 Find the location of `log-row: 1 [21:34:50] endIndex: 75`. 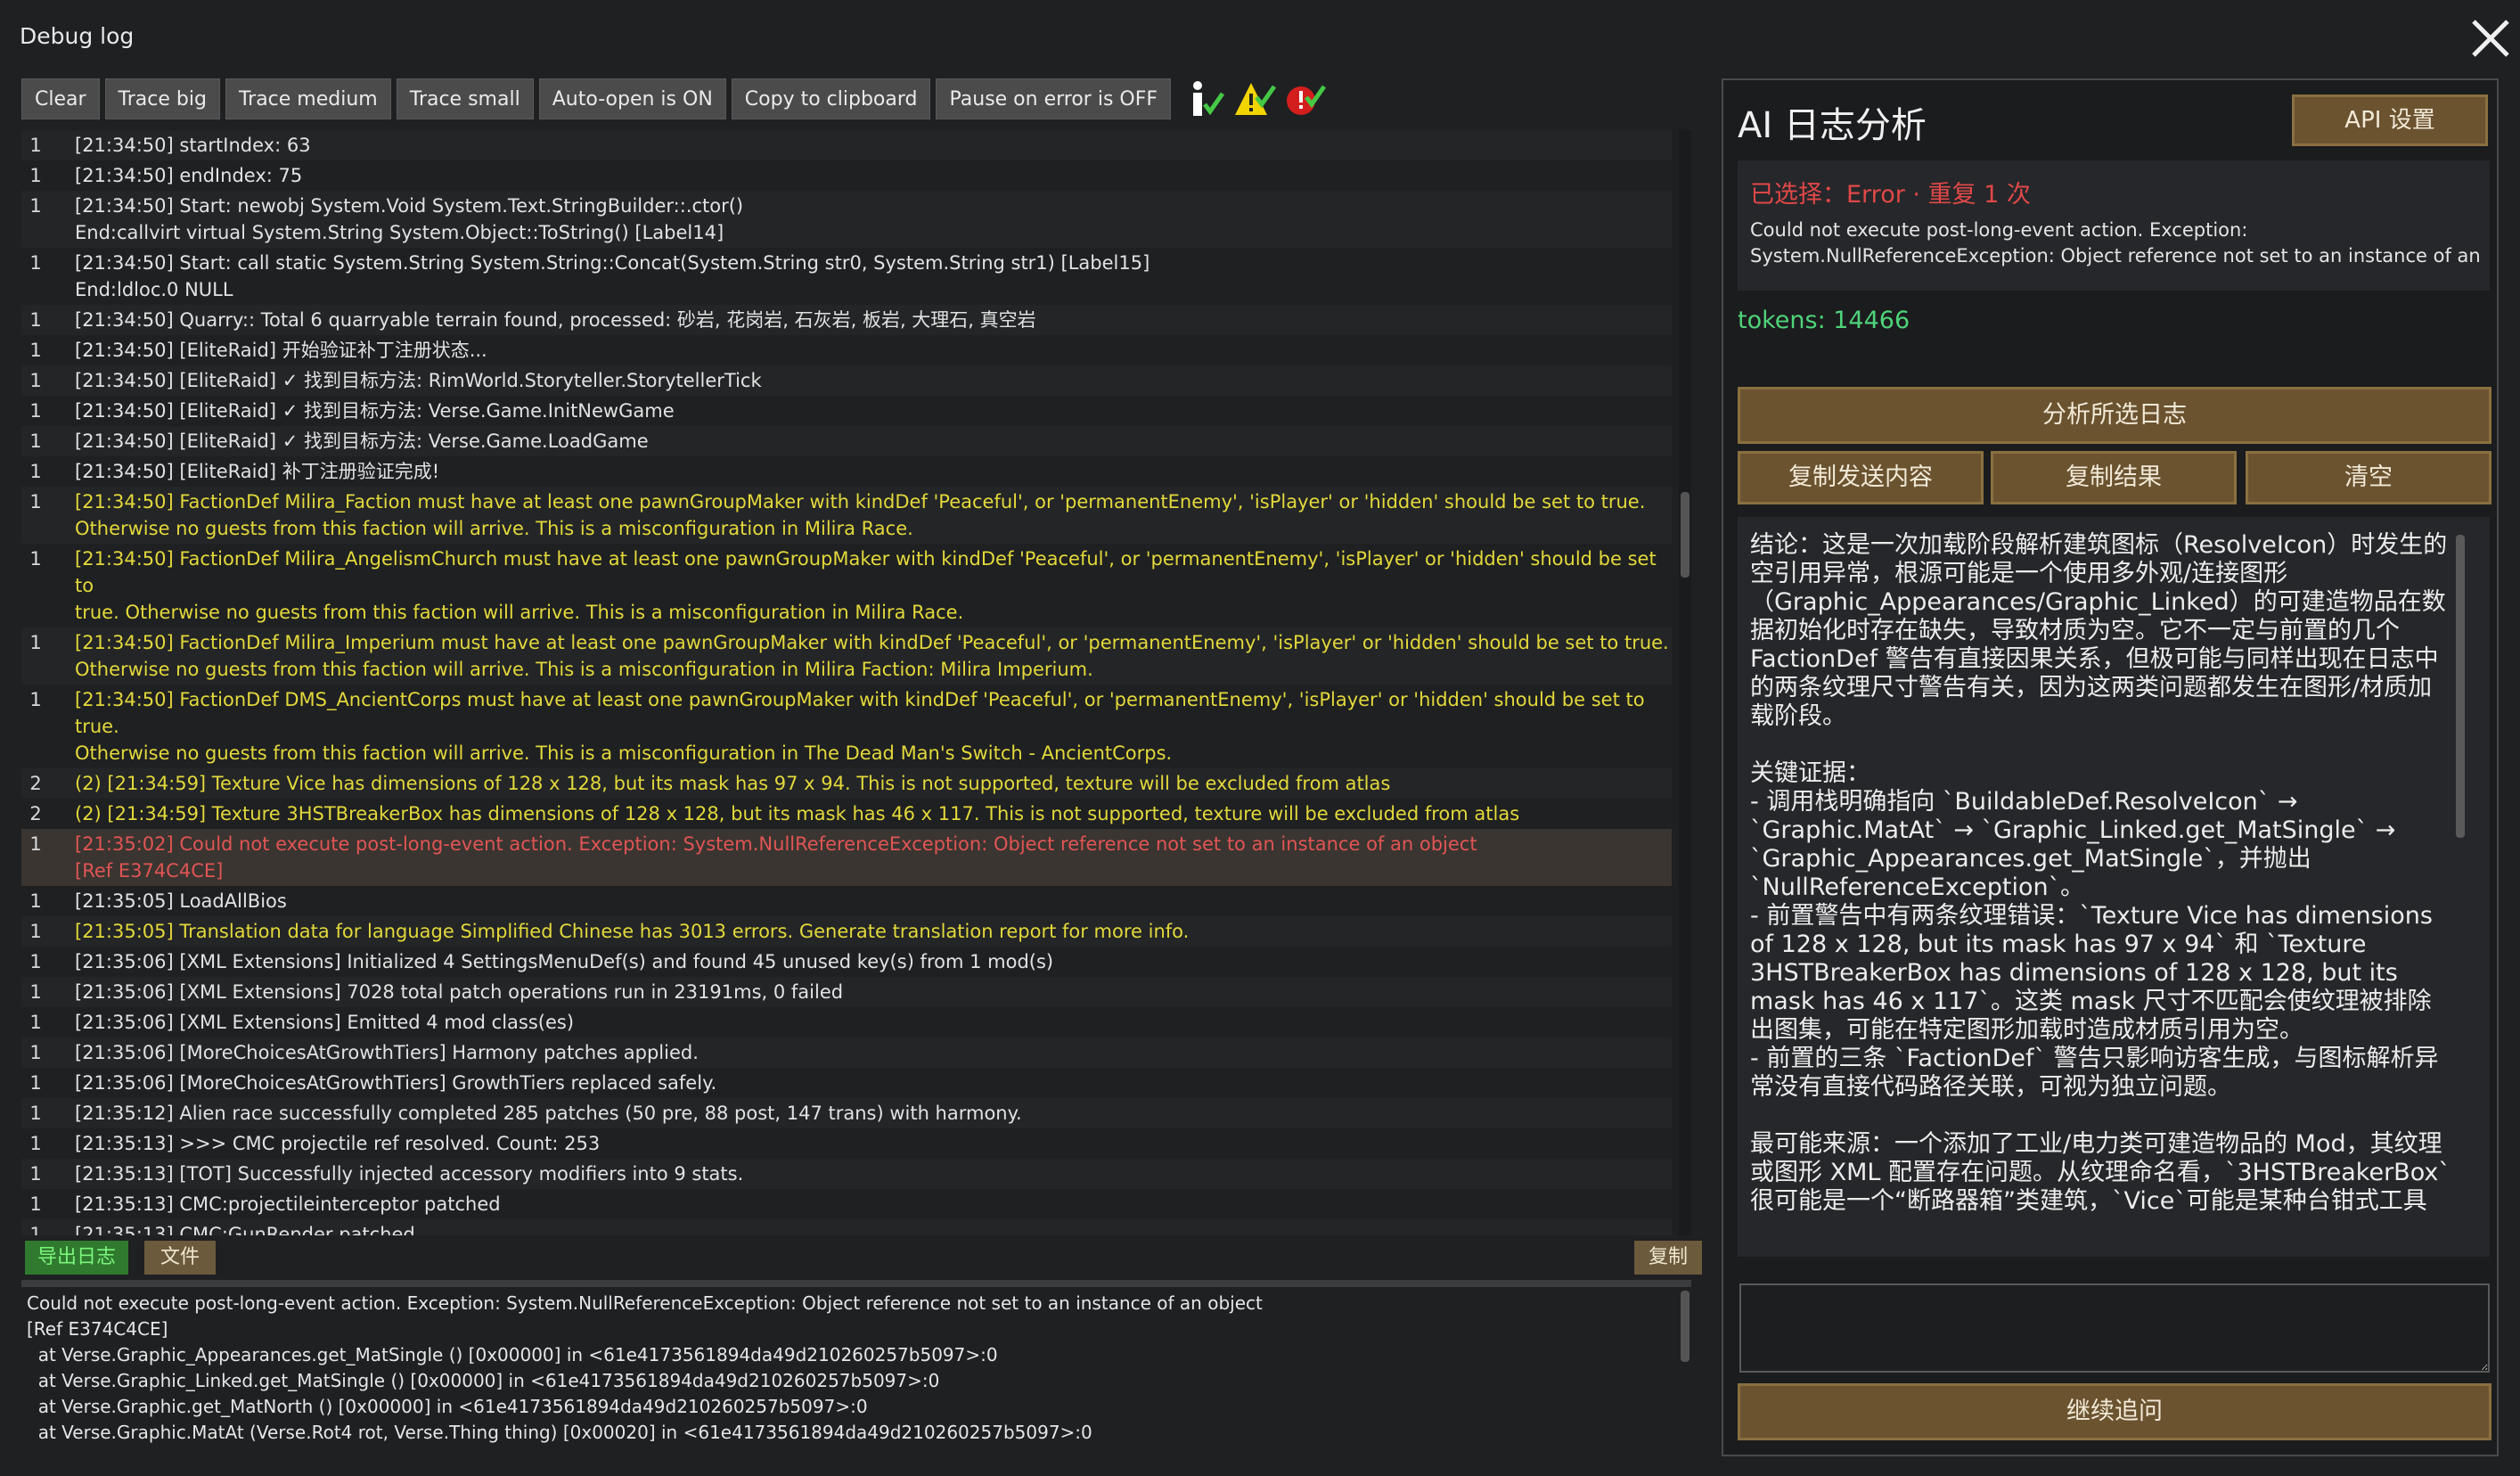

log-row: 1 [21:34:50] endIndex: 75 is located at coordinates (846, 176).